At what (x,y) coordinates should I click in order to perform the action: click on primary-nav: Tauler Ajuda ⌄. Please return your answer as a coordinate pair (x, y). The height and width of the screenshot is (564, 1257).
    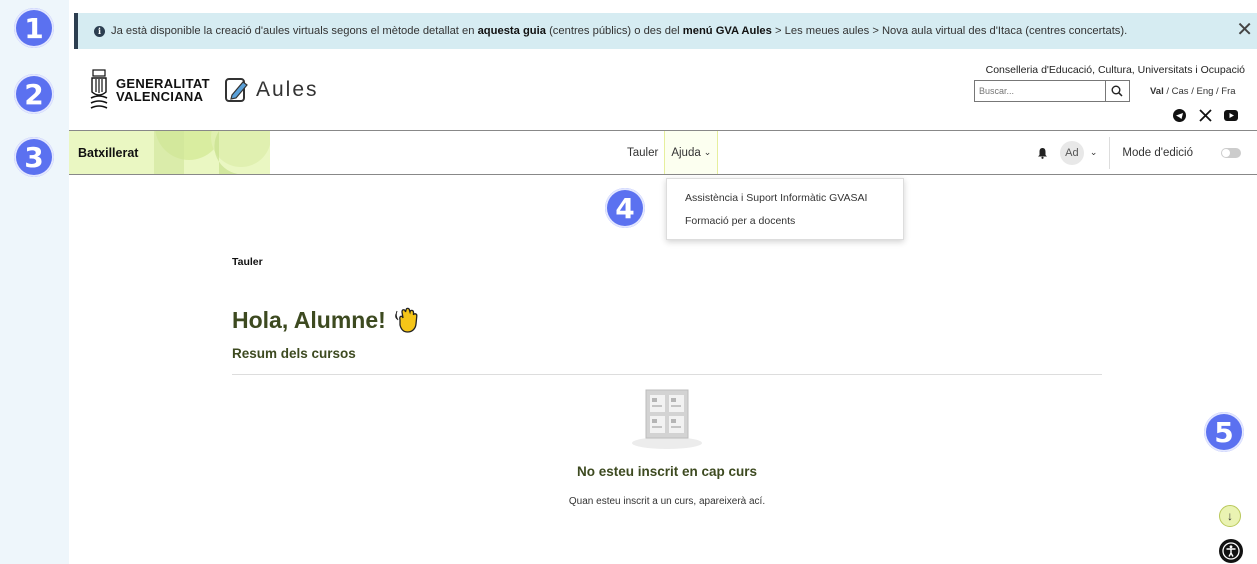
    Looking at the image, I should click on (670, 152).